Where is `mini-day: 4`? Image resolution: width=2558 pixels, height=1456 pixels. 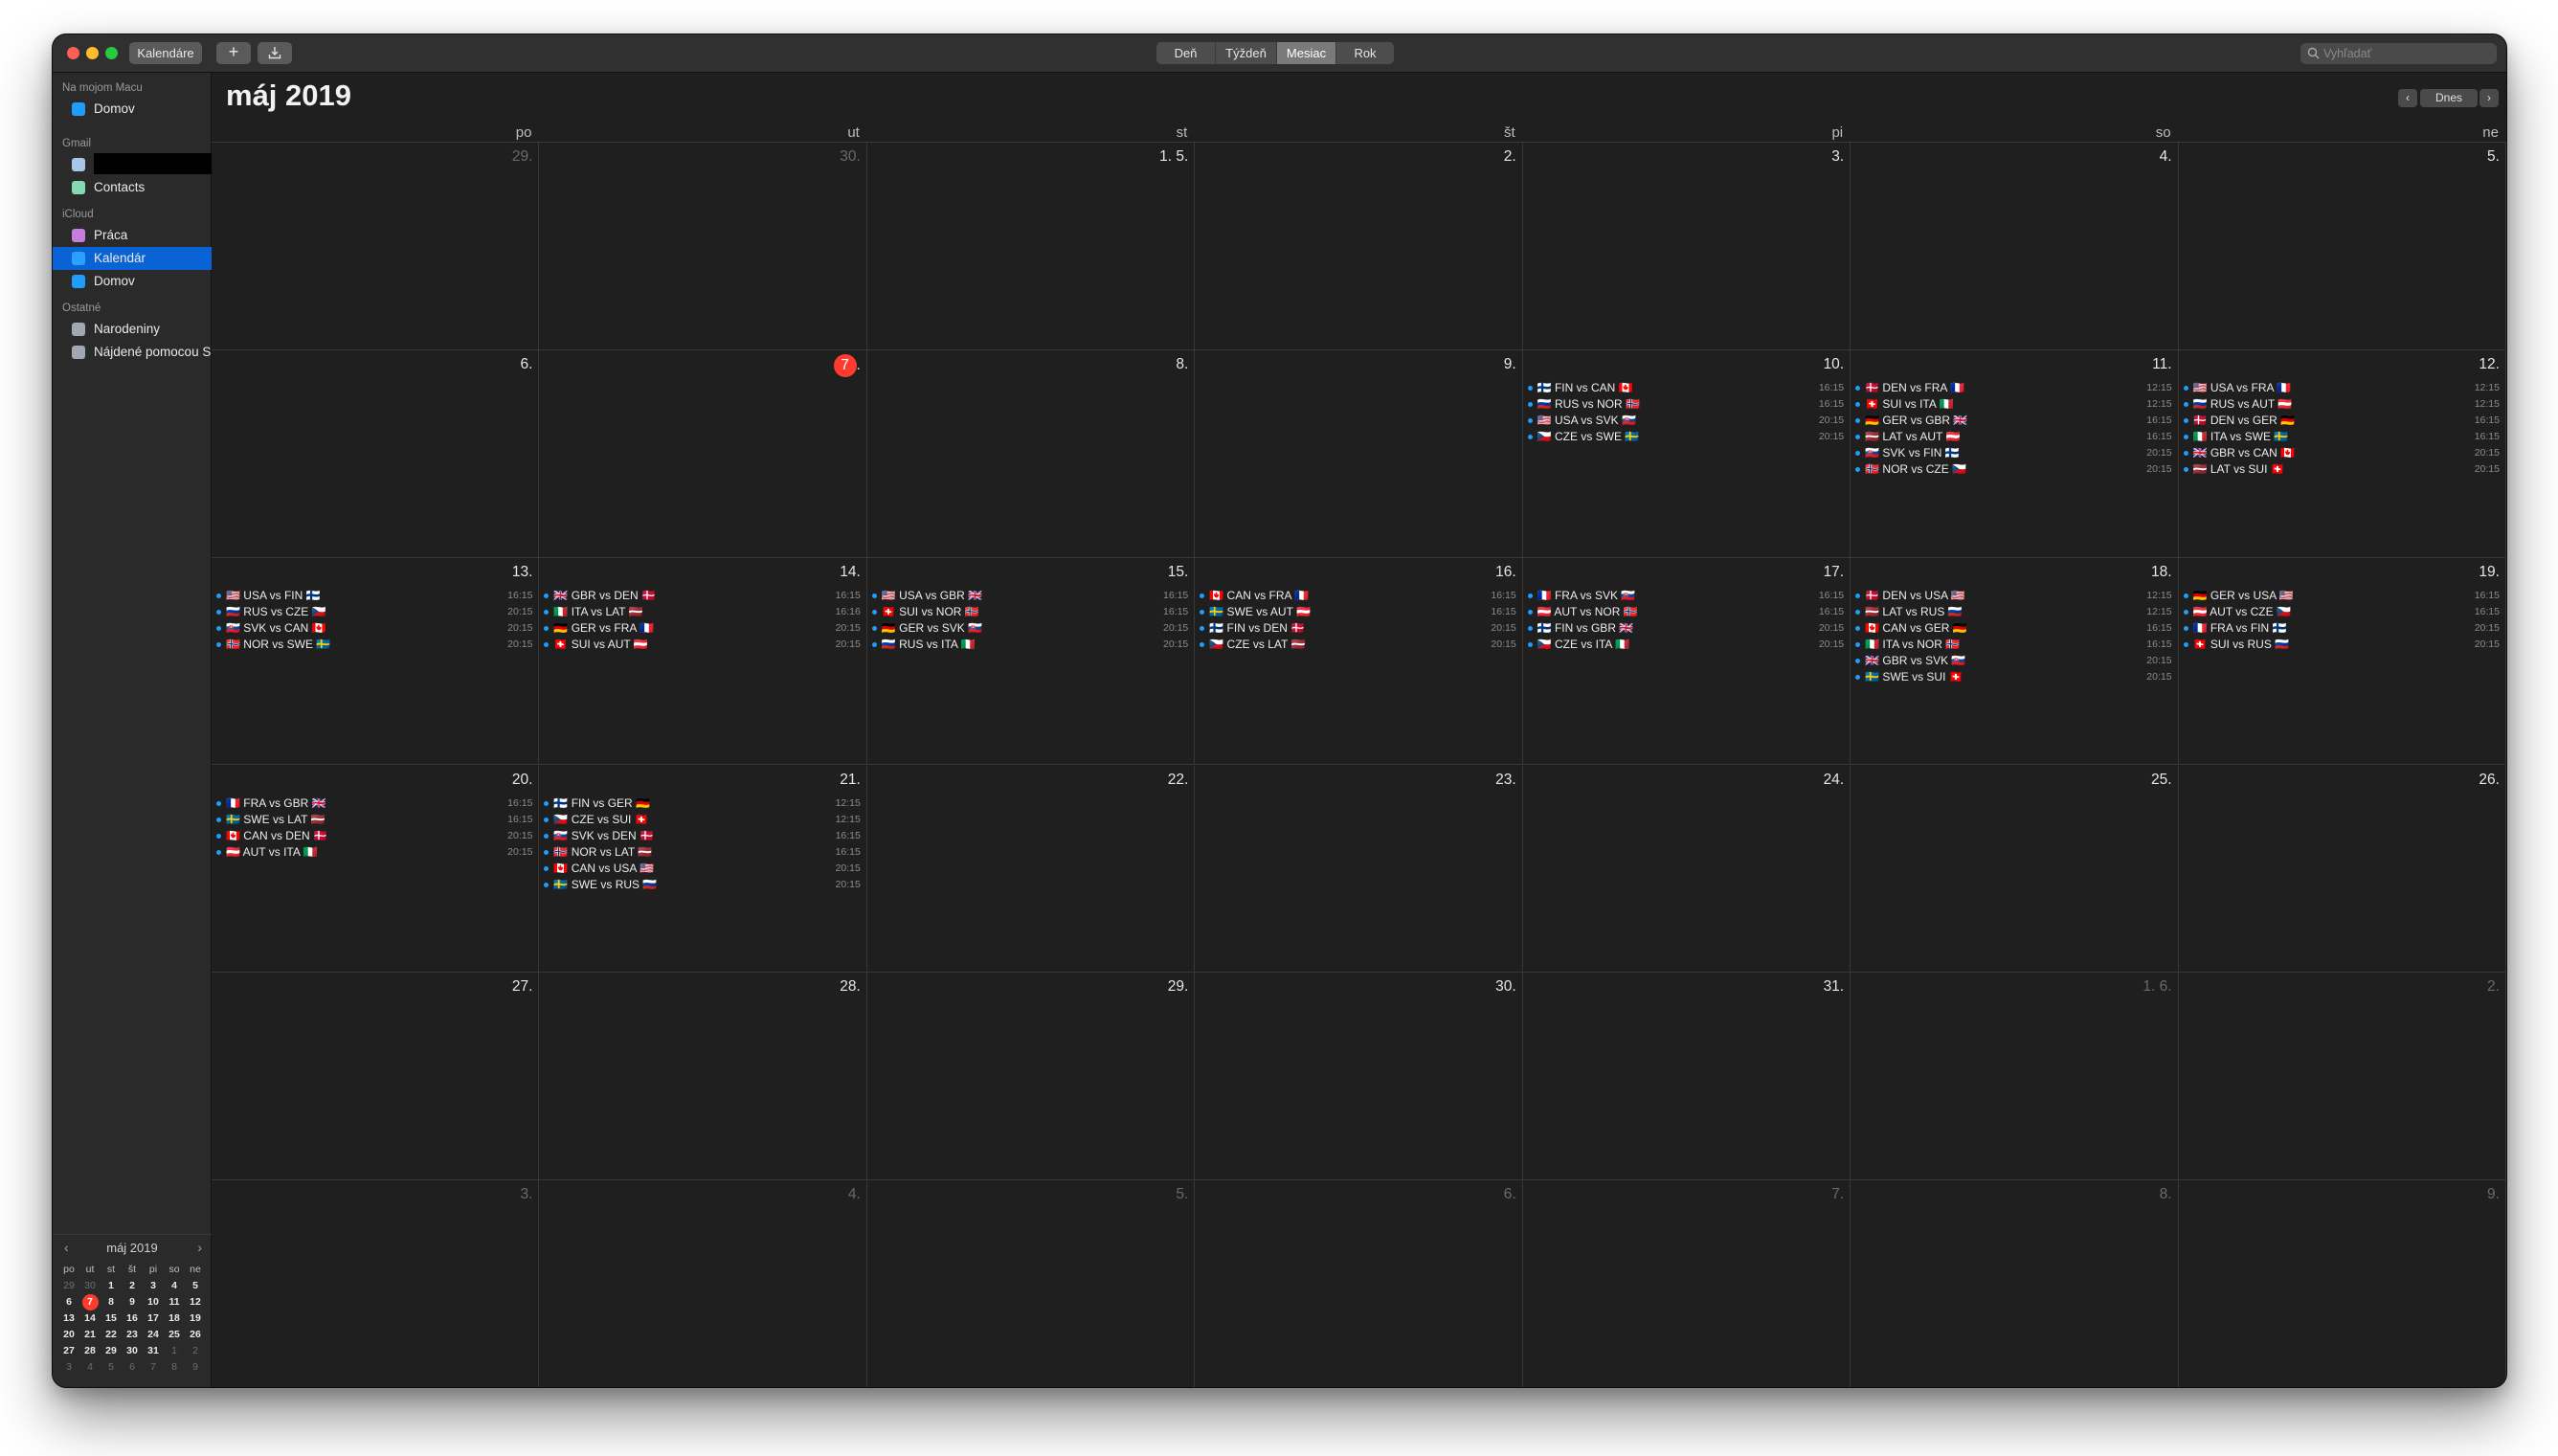 mini-day: 4 is located at coordinates (174, 1286).